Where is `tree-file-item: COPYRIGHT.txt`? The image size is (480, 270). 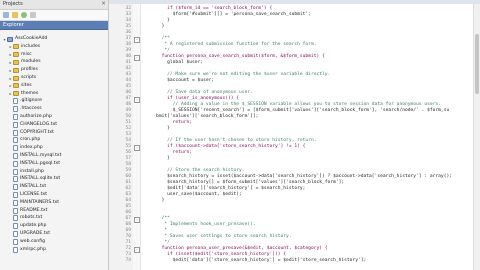 tree-file-item: COPYRIGHT.txt is located at coordinates (31, 132).